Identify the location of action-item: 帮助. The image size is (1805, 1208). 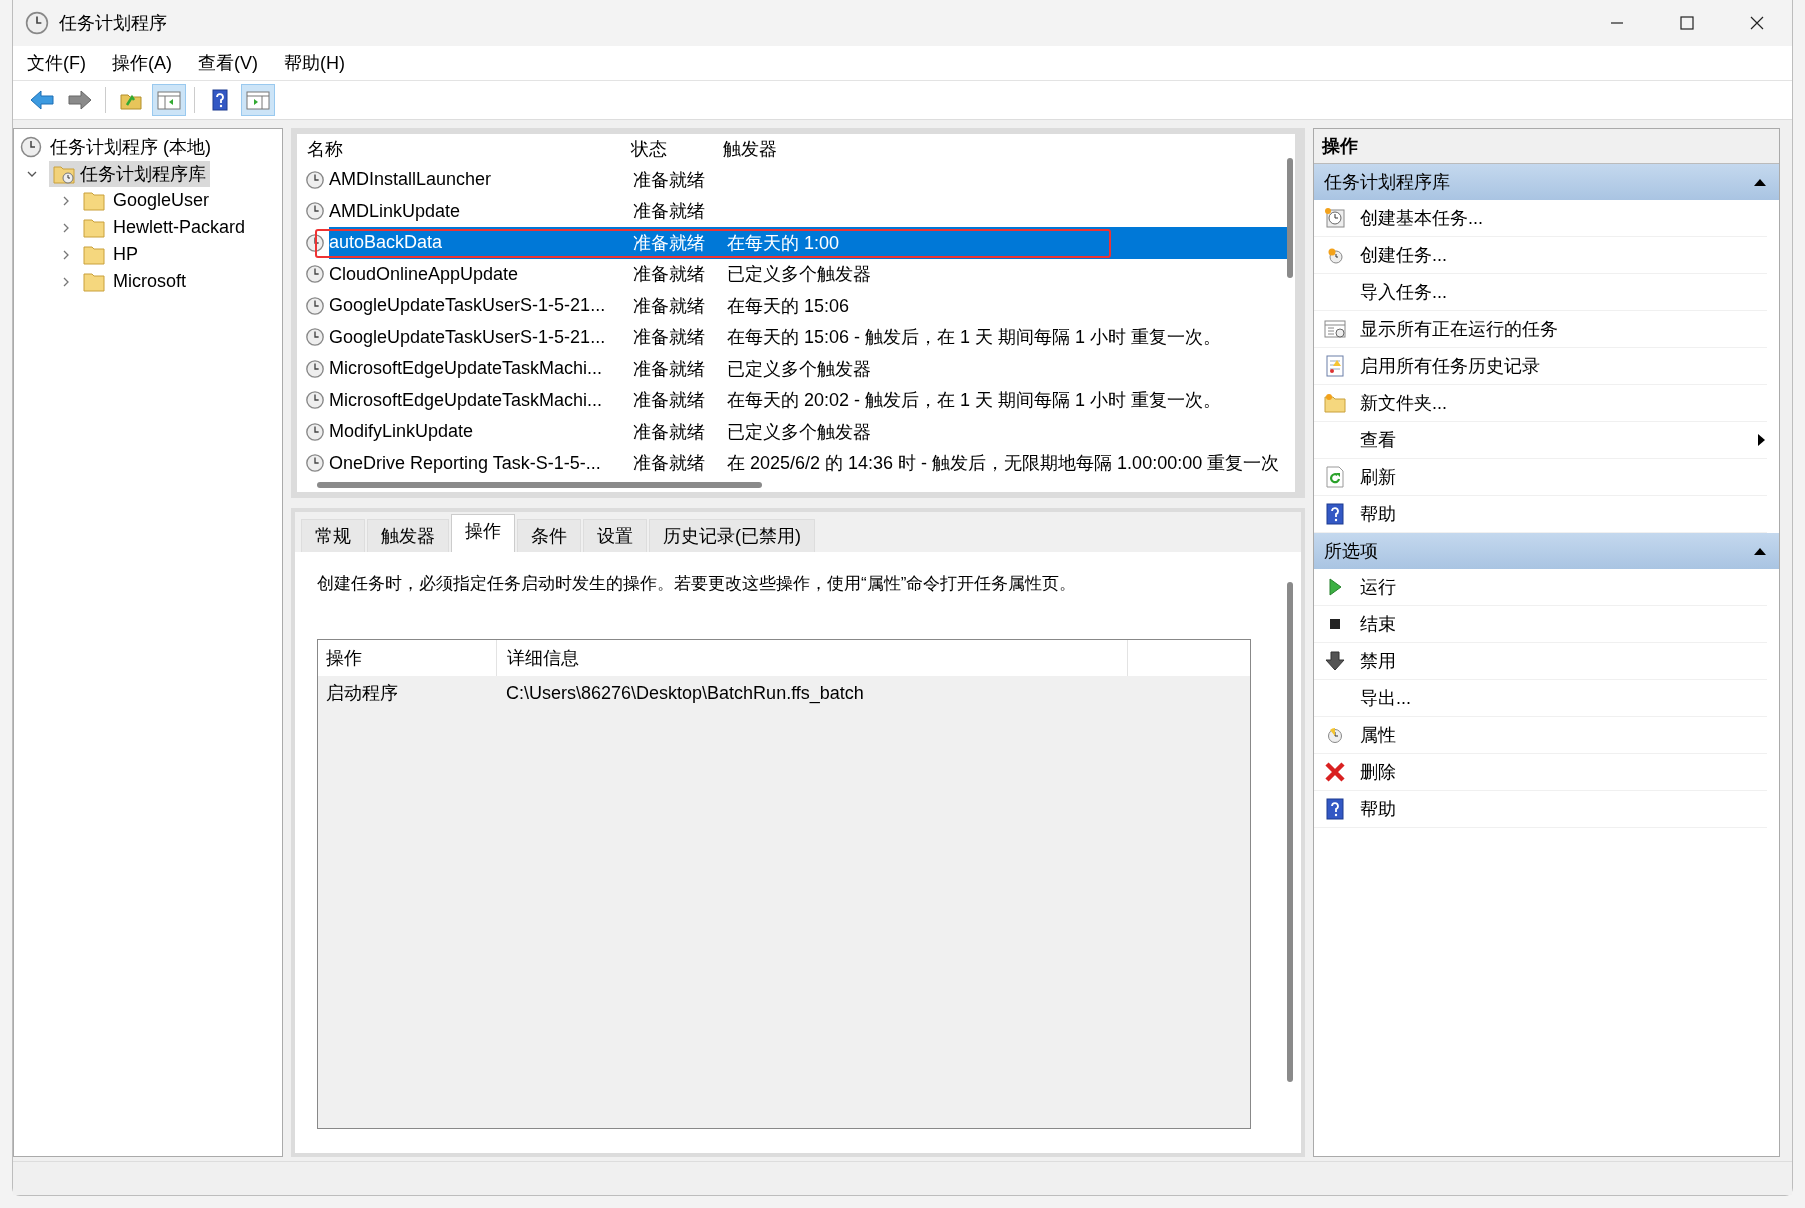
(1540, 809).